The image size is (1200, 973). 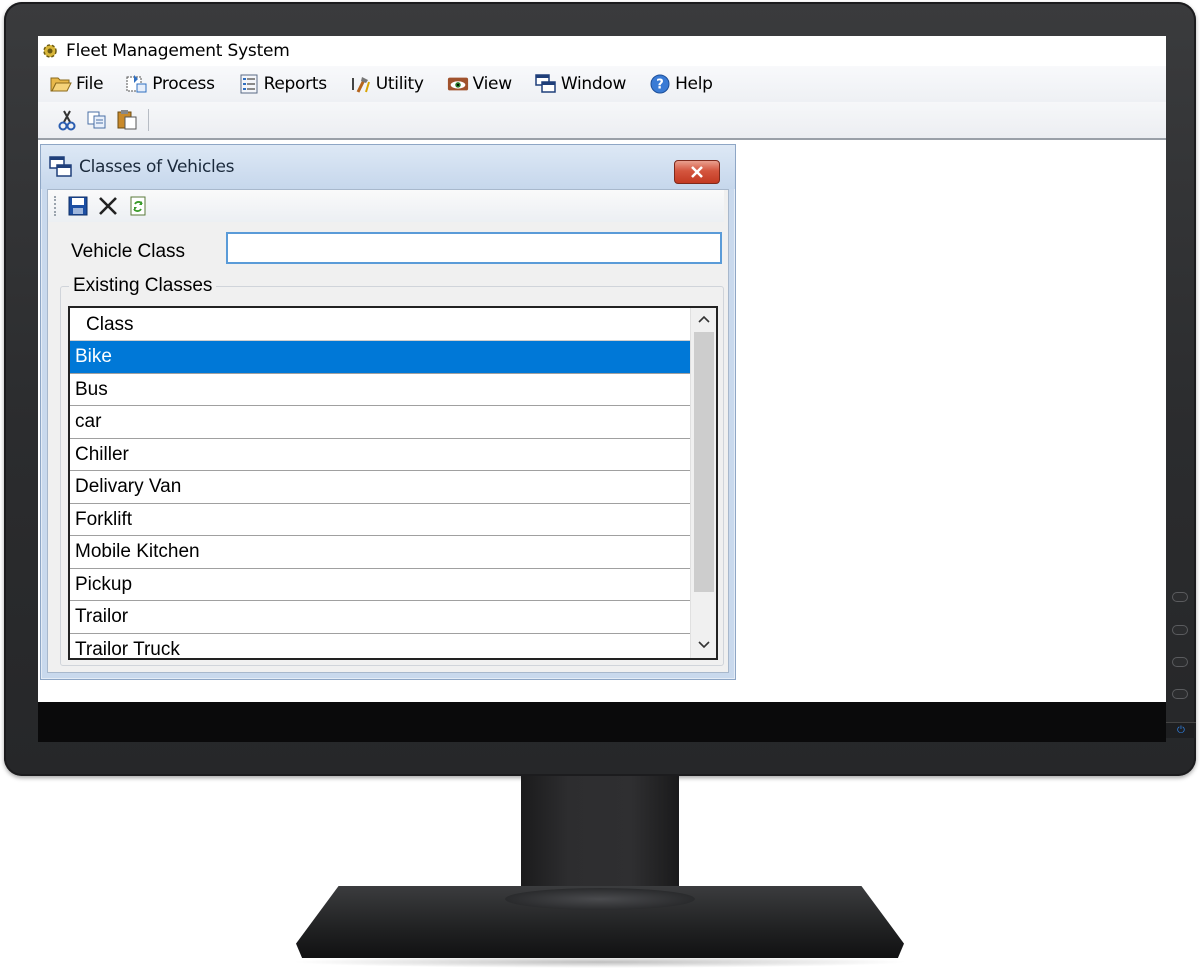 What do you see at coordinates (380, 520) in the screenshot?
I see `table-row: Forklift` at bounding box center [380, 520].